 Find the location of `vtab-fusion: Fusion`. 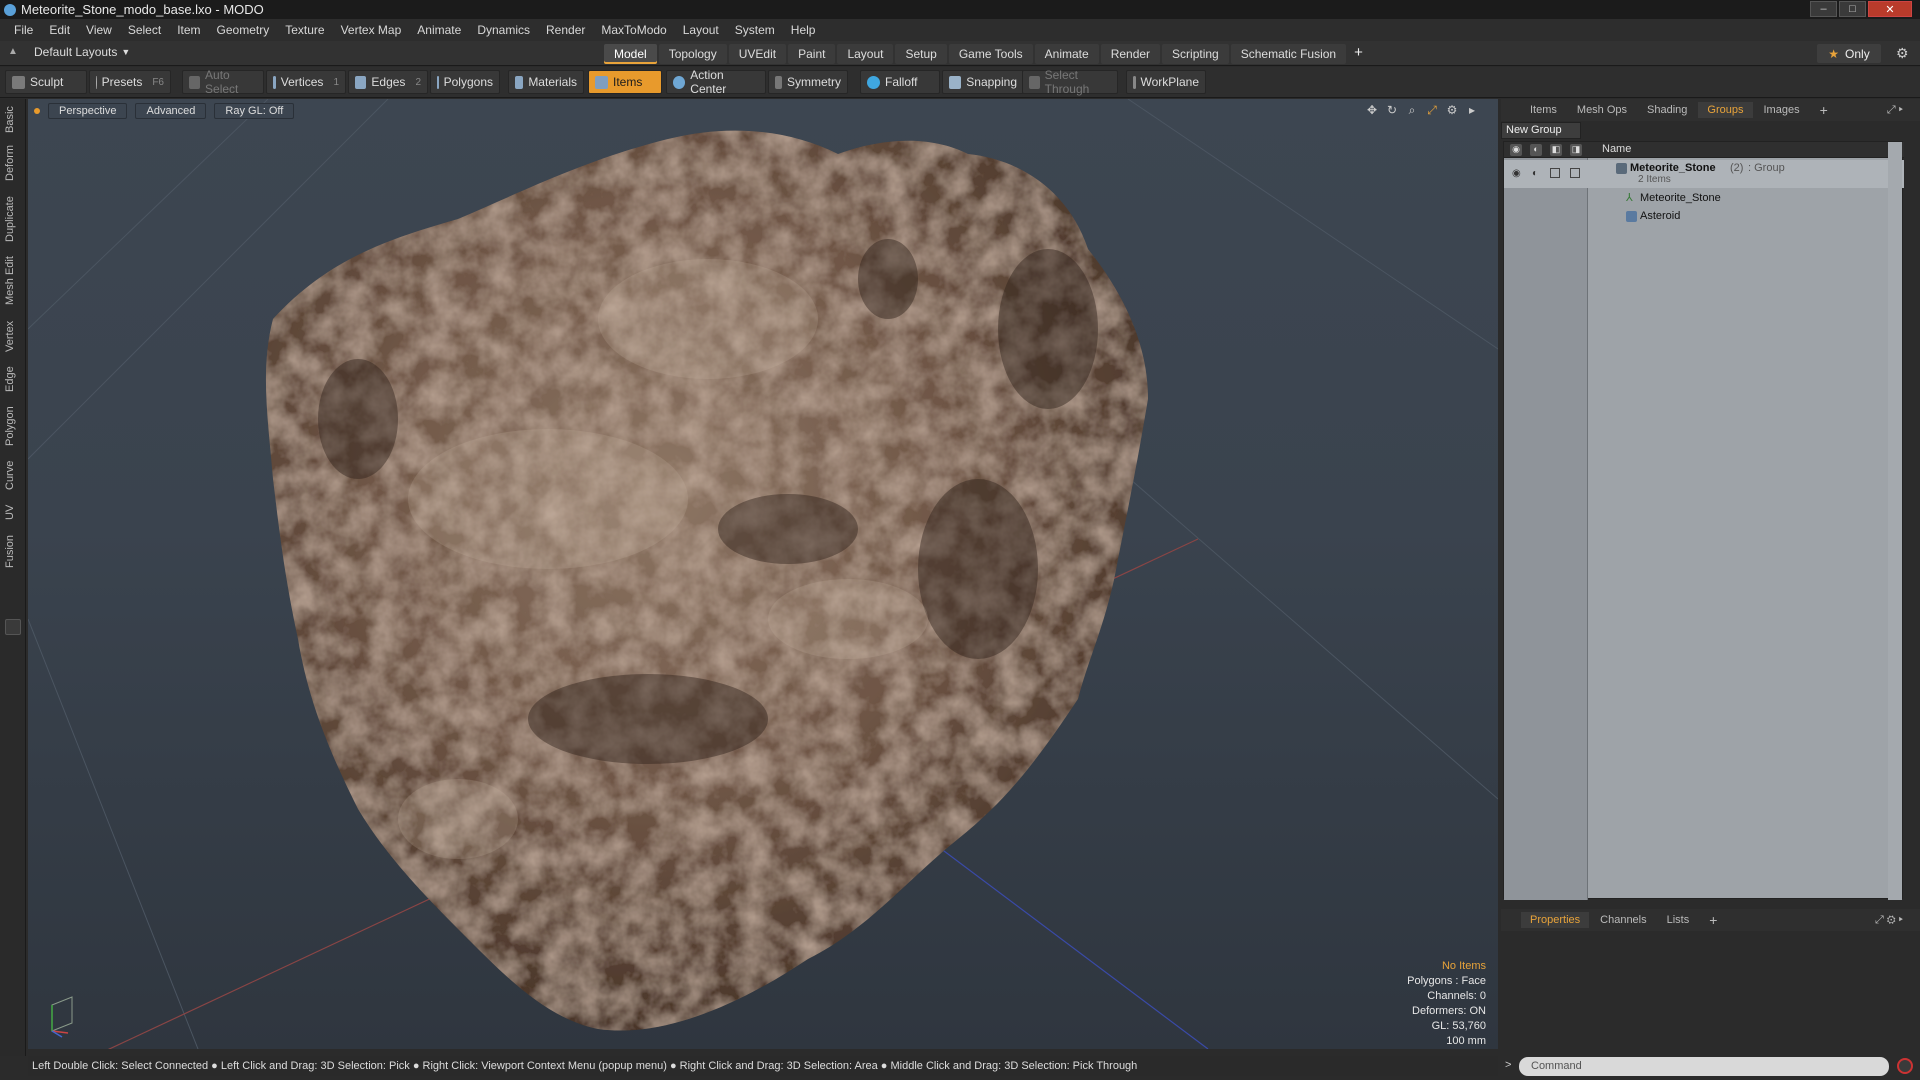

vtab-fusion: Fusion is located at coordinates (12, 551).